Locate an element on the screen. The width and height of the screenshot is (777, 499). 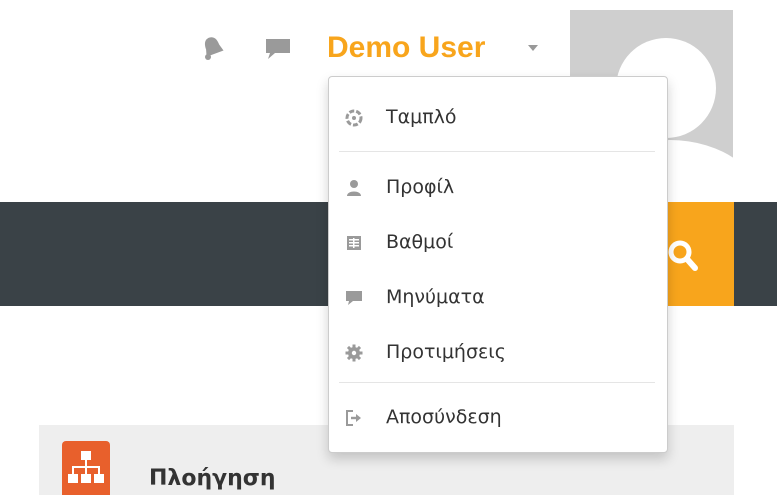
menu-item-label: Ταμπλό is located at coordinates (421, 117).